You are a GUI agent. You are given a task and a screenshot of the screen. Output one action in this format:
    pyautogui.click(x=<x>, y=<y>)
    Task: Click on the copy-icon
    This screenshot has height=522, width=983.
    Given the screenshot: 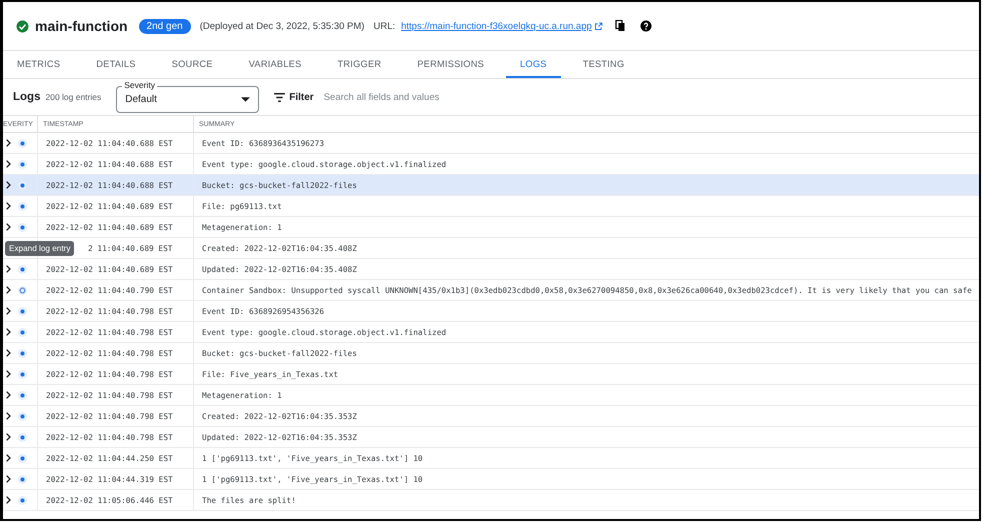 What is the action you would take?
    pyautogui.click(x=620, y=26)
    